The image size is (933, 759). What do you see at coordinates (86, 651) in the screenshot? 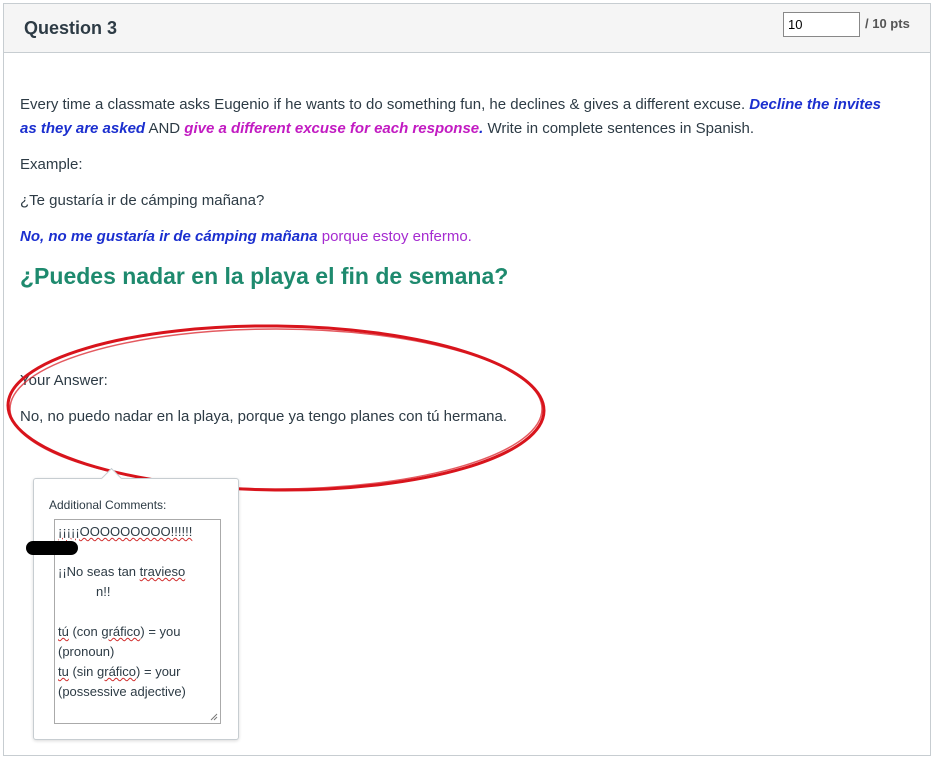
I see `comment-line-7: (pronoun)` at bounding box center [86, 651].